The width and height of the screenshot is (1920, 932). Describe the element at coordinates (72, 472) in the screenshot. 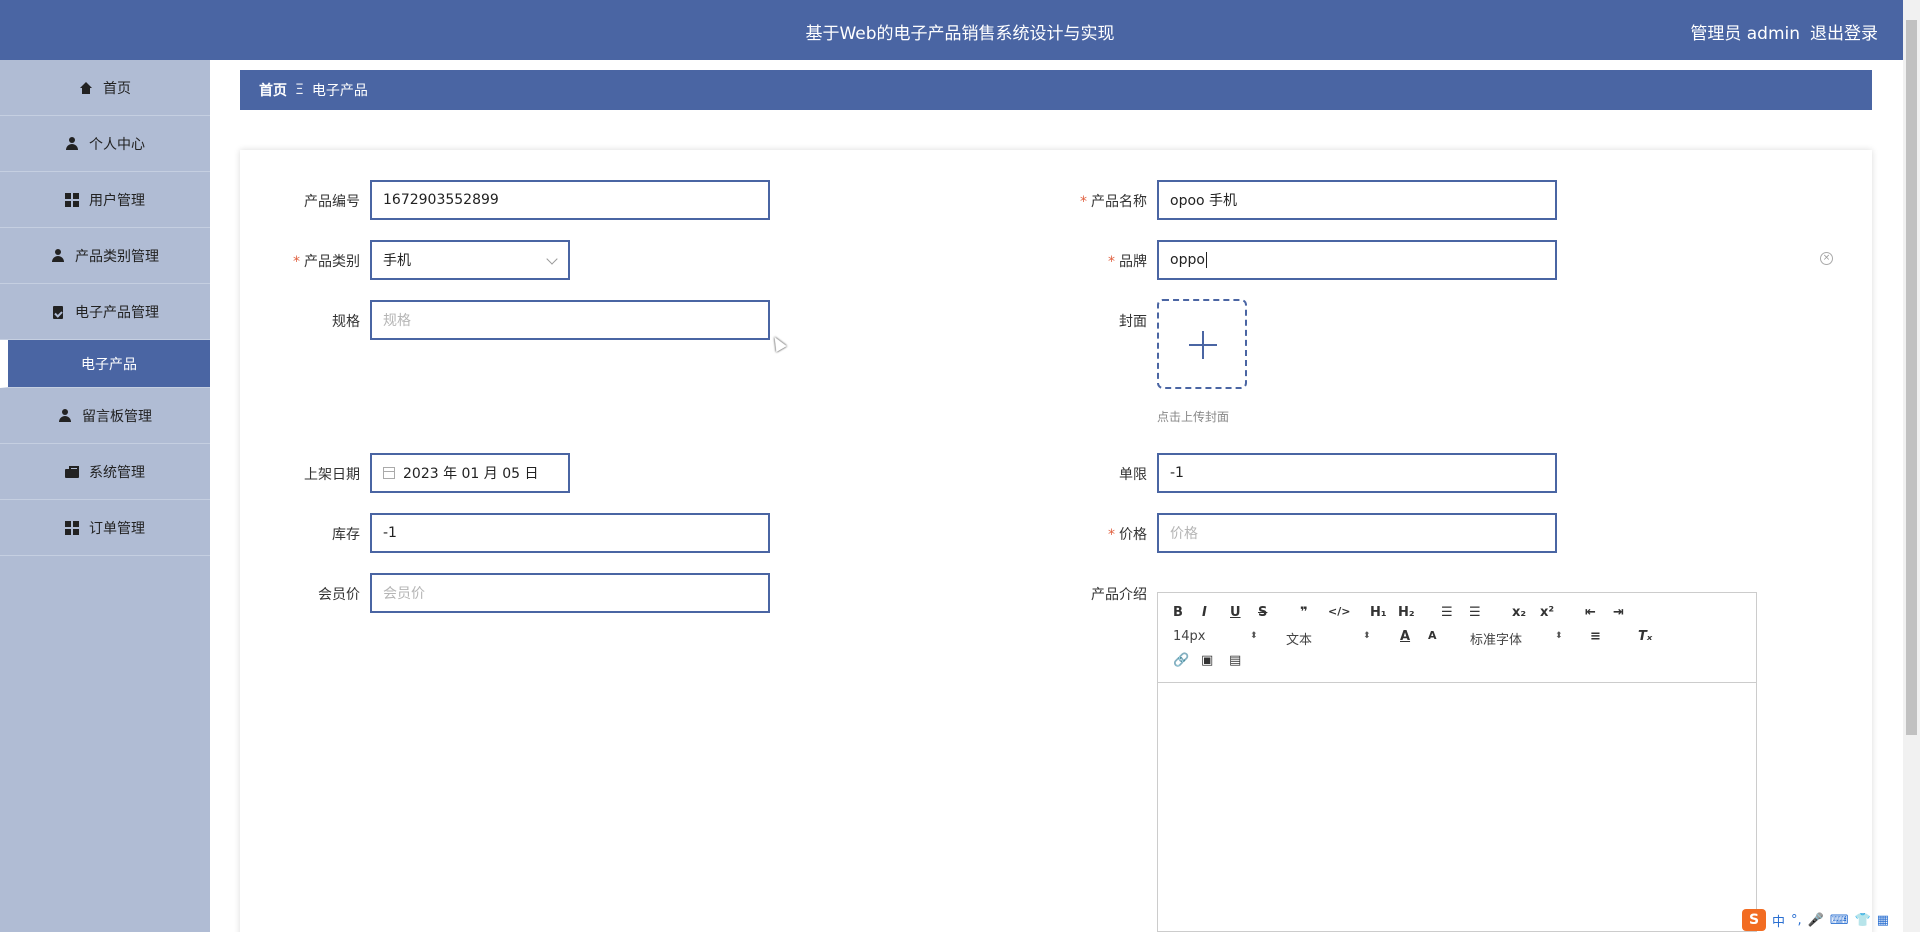

I see `briefcase-icon` at that location.